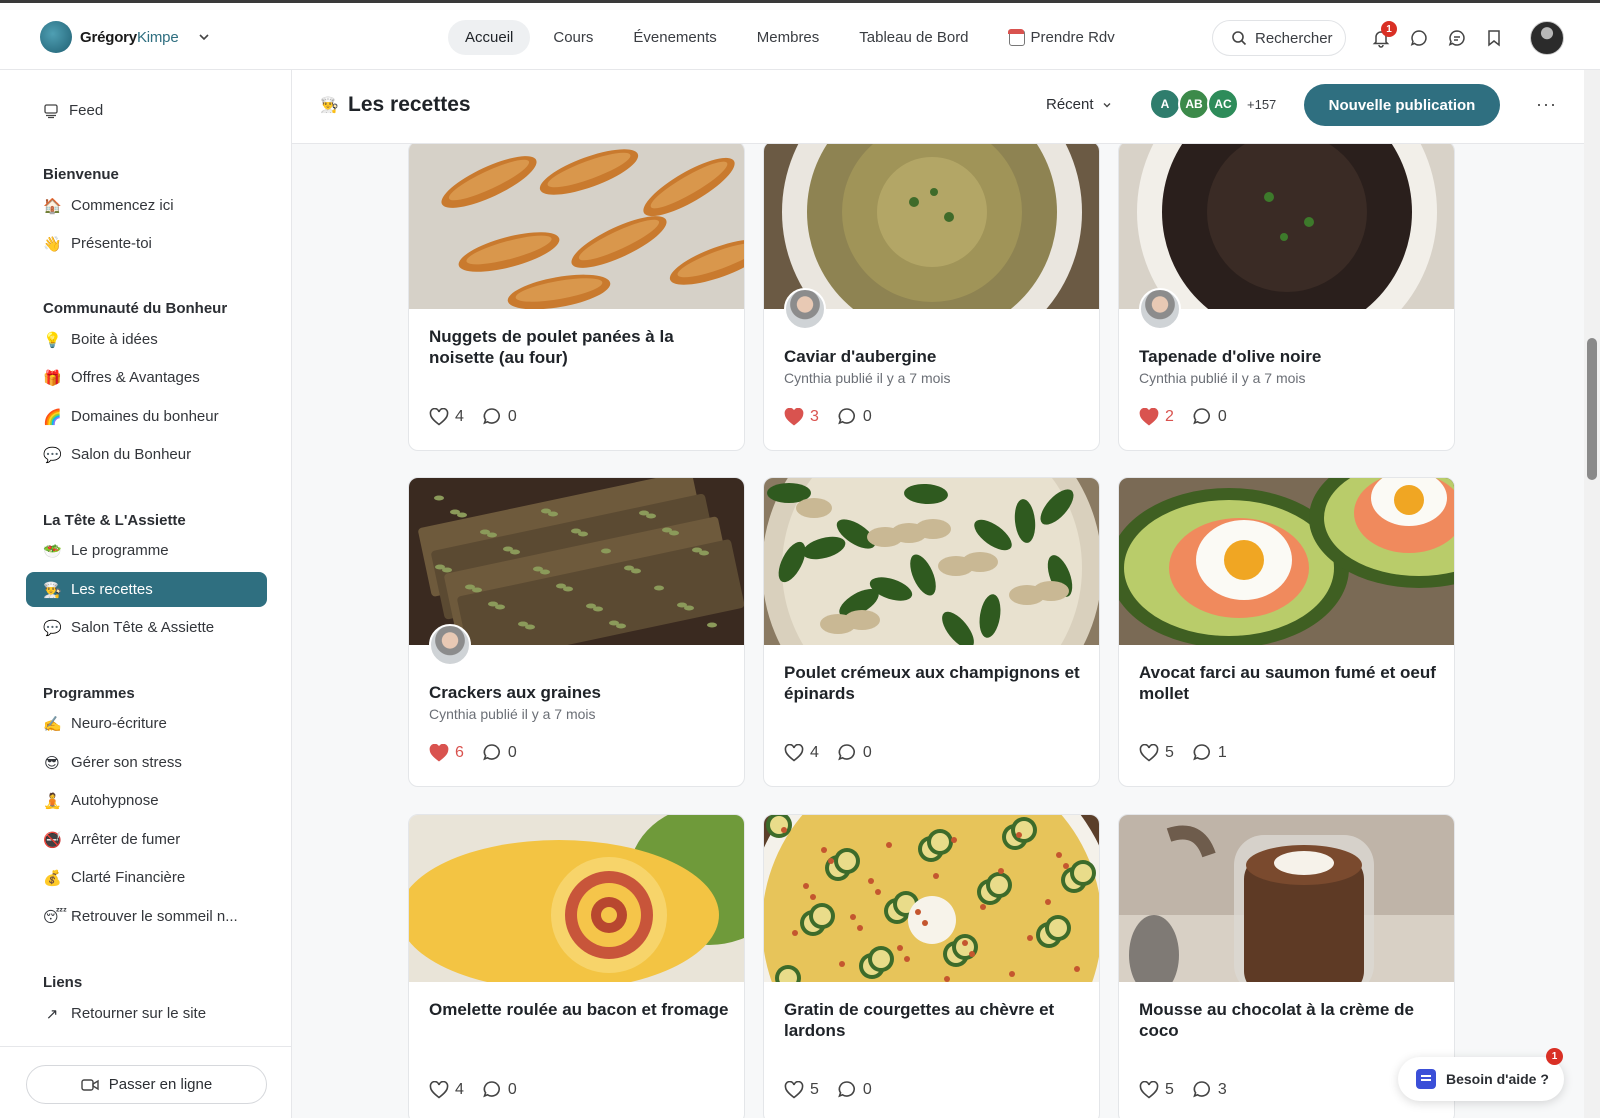 The image size is (1600, 1118). Describe the element at coordinates (146, 762) in the screenshot. I see `sidebar-item-gerer-son-stress: 😎 Gérer son stress` at that location.